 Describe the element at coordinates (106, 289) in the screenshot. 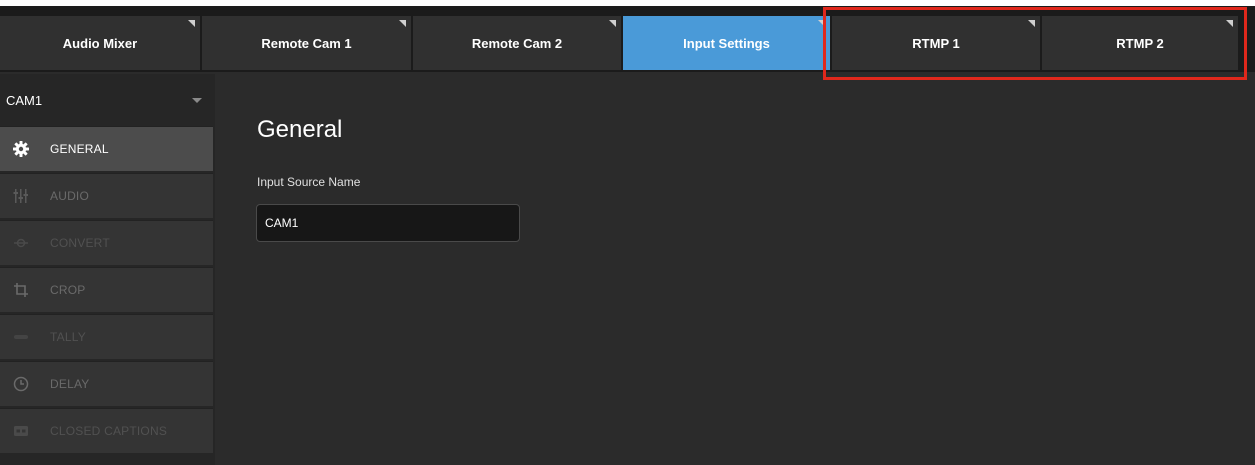

I see `sidebar-item-crop: CROP` at that location.